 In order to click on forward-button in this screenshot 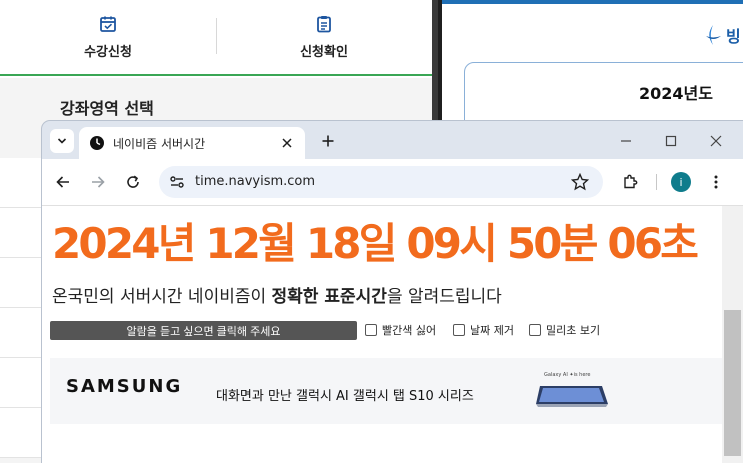, I will do `click(98, 182)`.